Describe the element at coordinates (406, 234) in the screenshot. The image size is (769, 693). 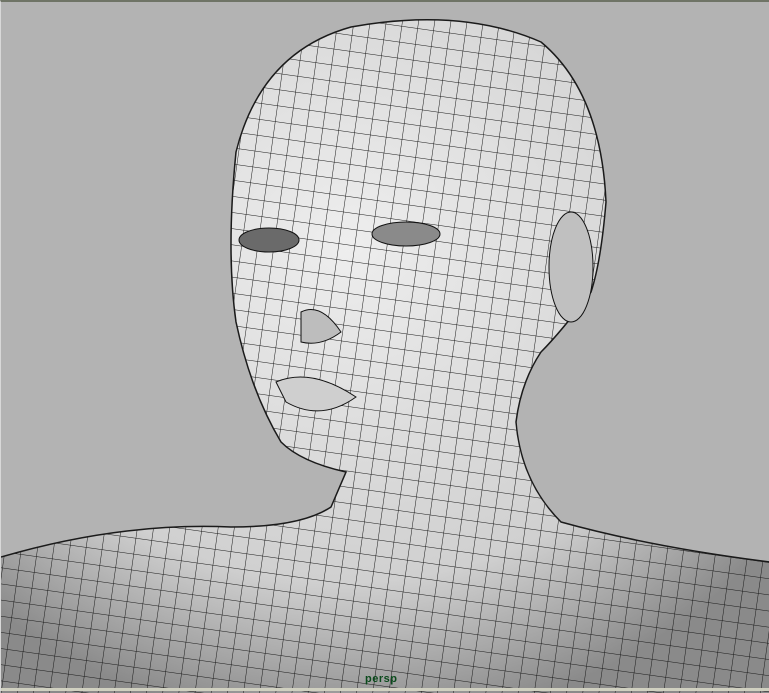
I see `right-eye` at that location.